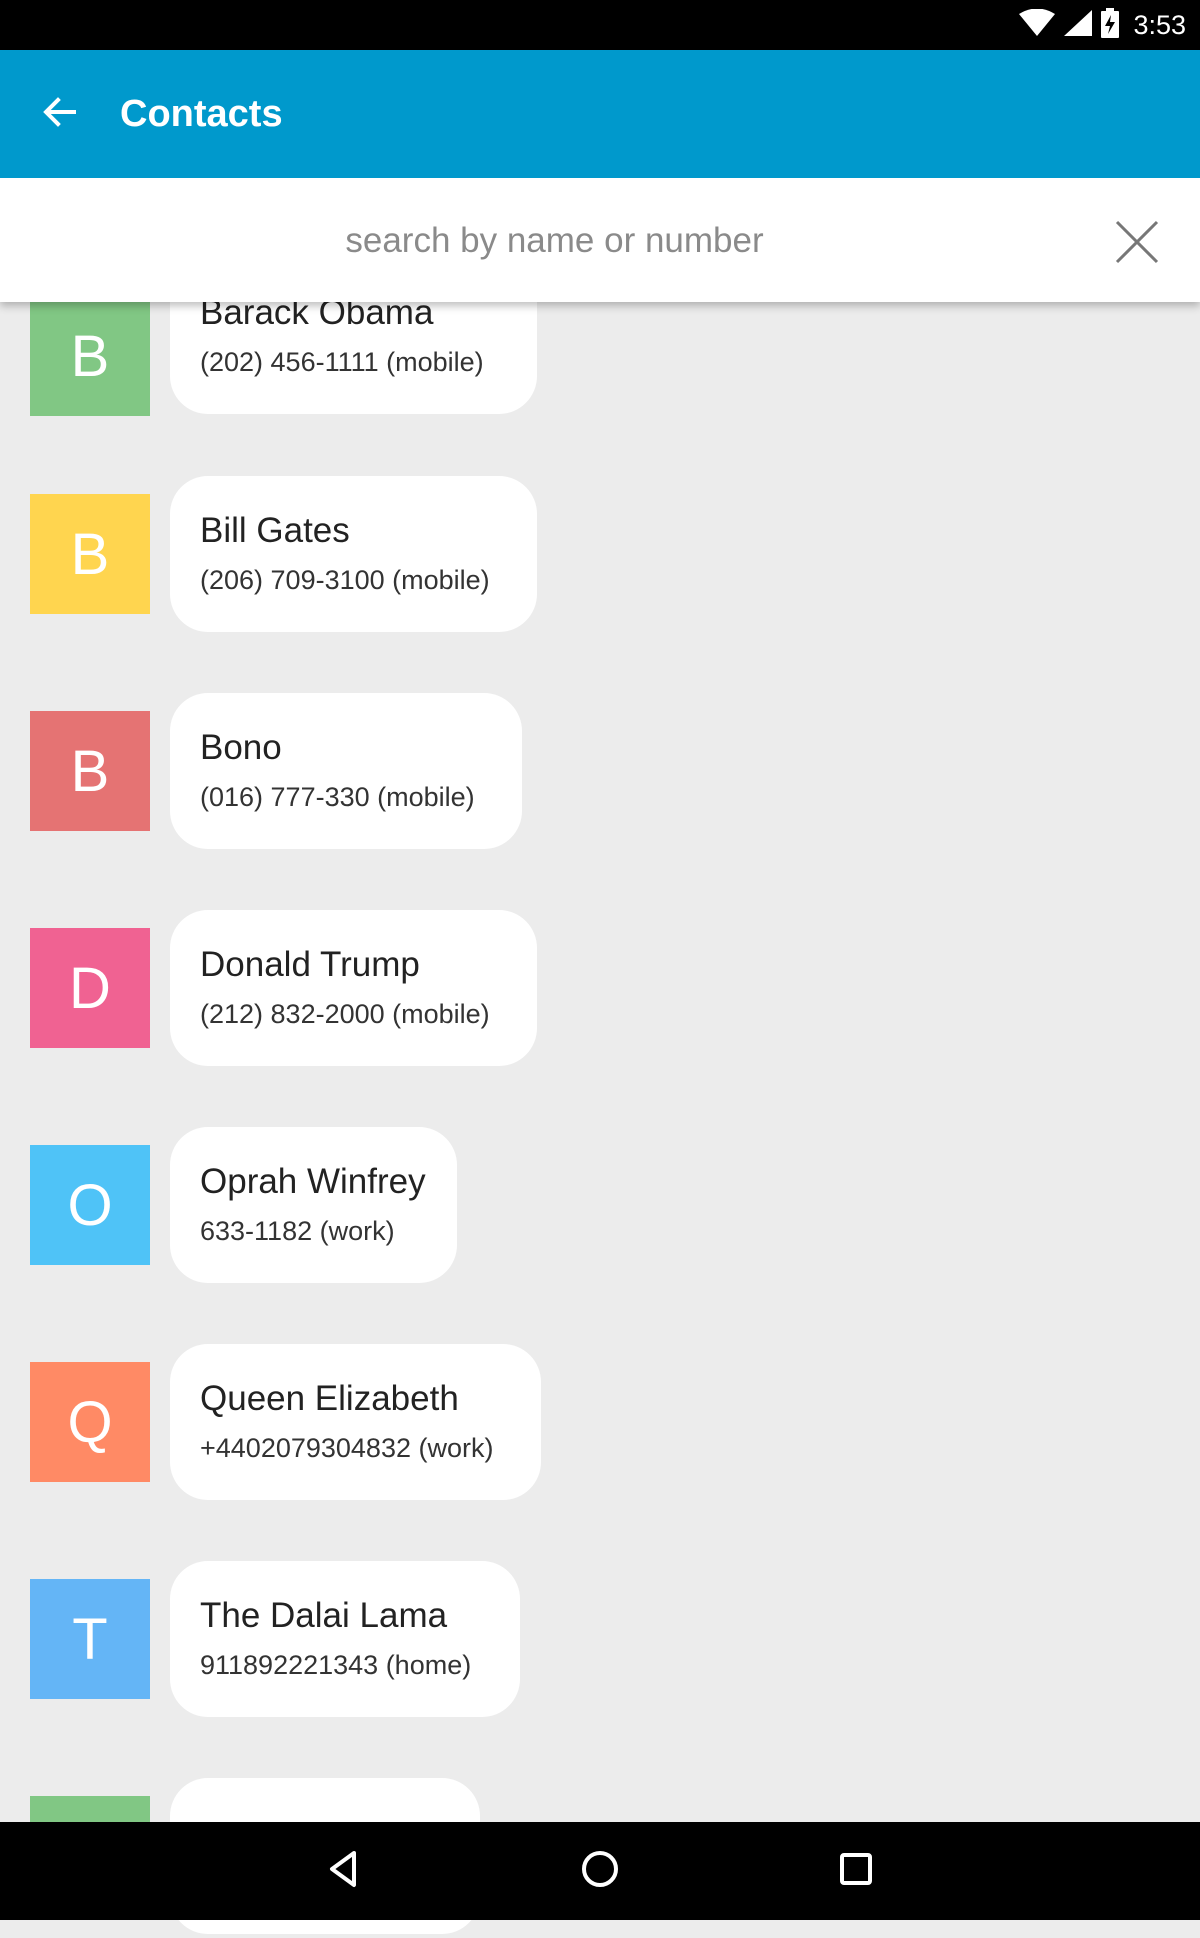 Image resolution: width=1200 pixels, height=1938 pixels. What do you see at coordinates (241, 747) in the screenshot?
I see `contact-name: Bono` at bounding box center [241, 747].